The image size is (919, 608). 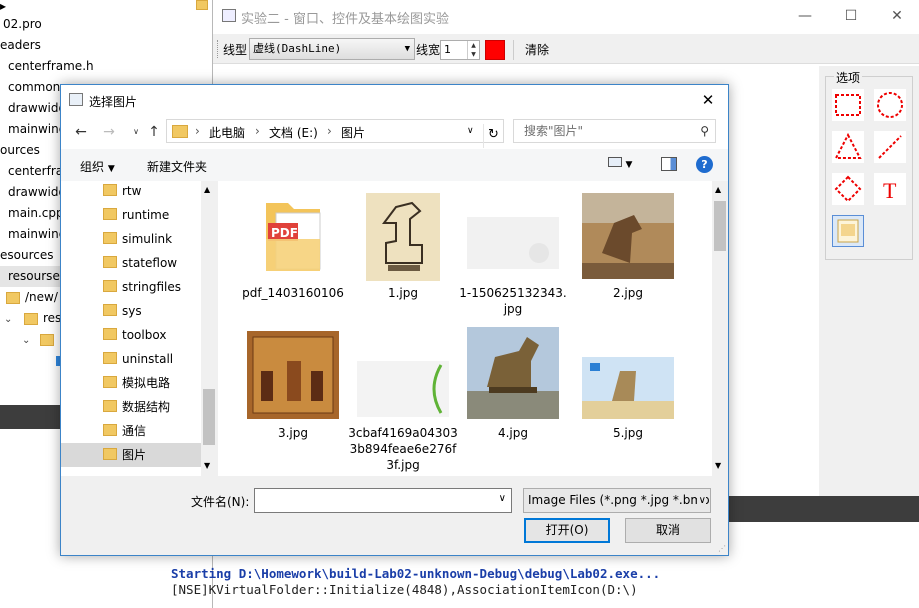 What do you see at coordinates (131, 311) in the screenshot?
I see `nav-item: sys` at bounding box center [131, 311].